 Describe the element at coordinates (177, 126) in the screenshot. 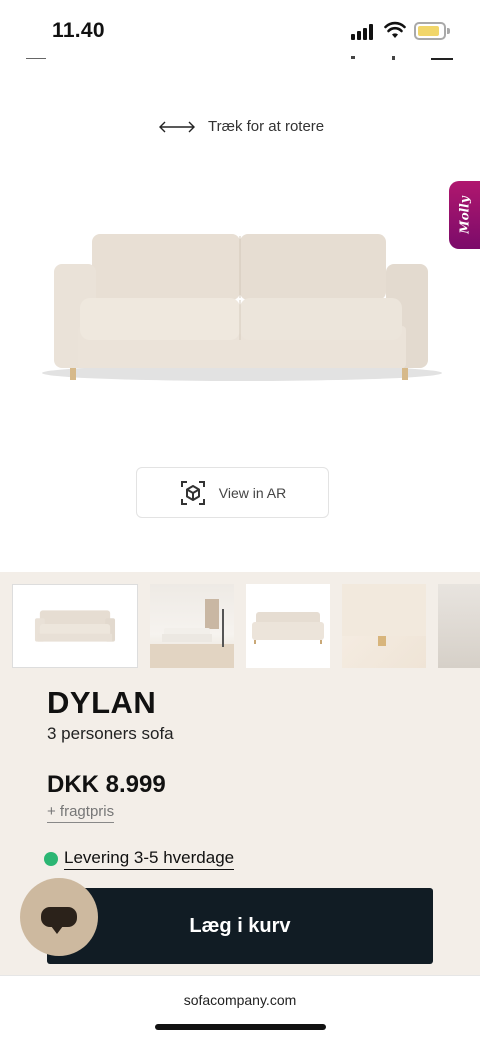

I see `double-arrow-icon` at that location.